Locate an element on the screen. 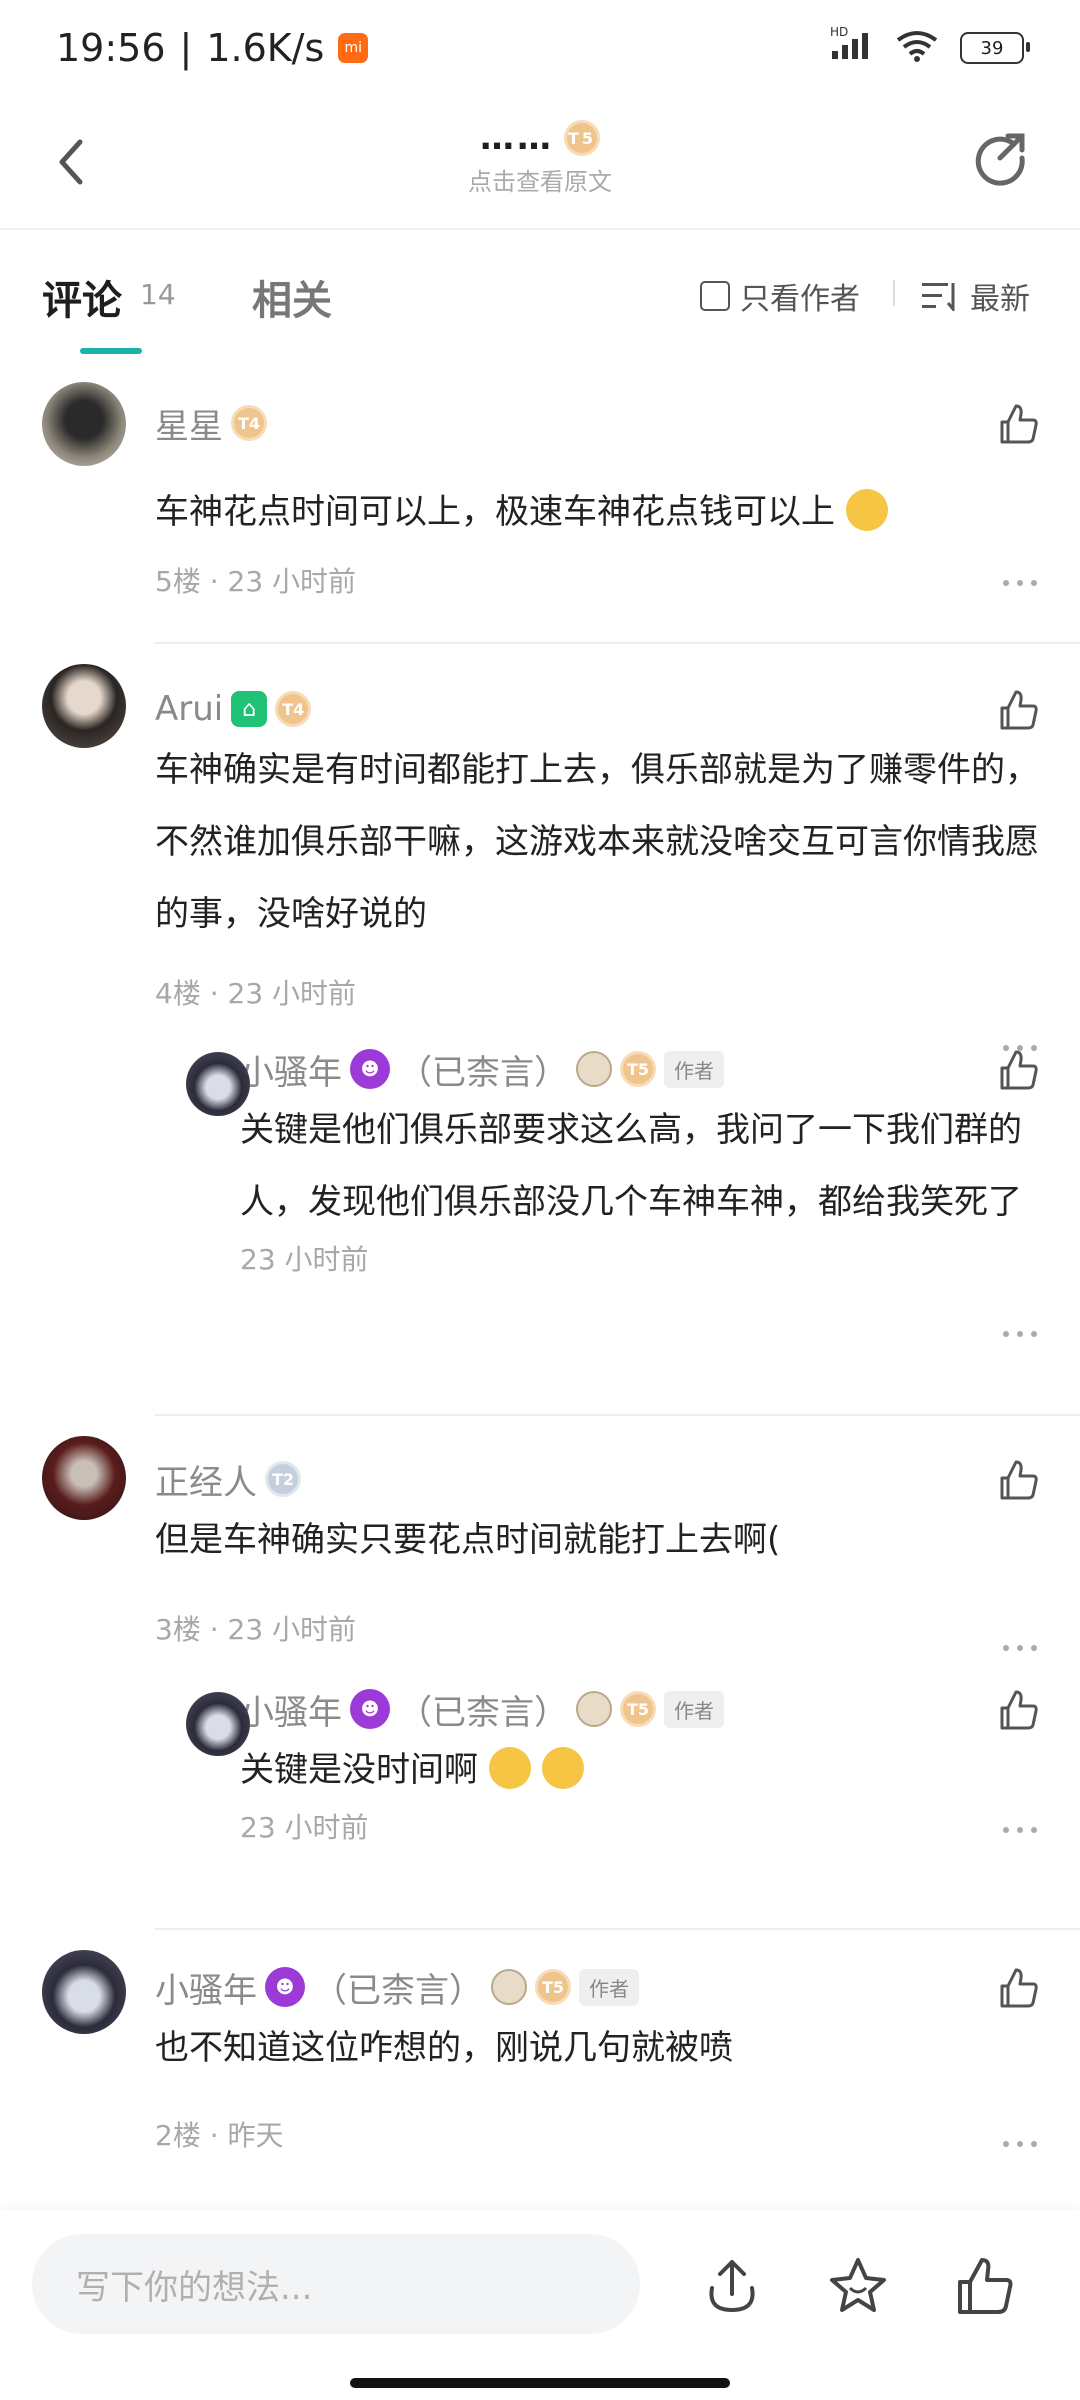  home-indicator is located at coordinates (540, 2383).